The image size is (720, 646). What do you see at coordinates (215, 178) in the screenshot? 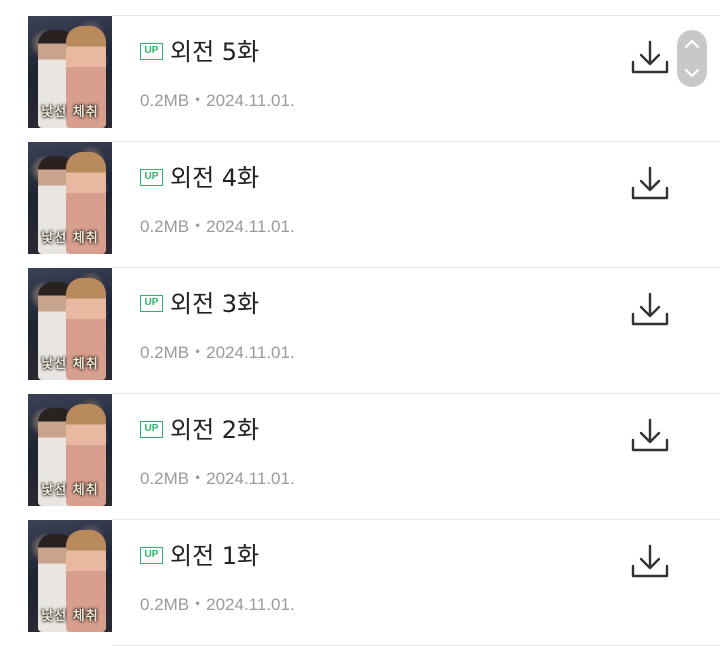
I see `episode-title: 외전 4화` at bounding box center [215, 178].